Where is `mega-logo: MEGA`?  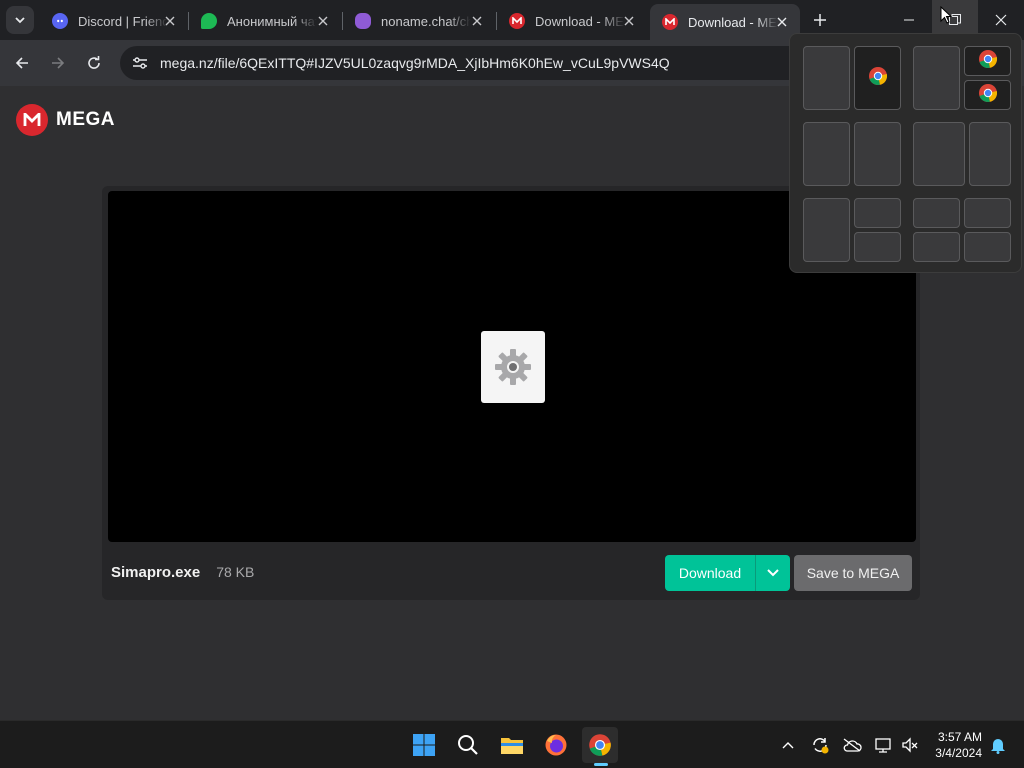 mega-logo: MEGA is located at coordinates (65, 120).